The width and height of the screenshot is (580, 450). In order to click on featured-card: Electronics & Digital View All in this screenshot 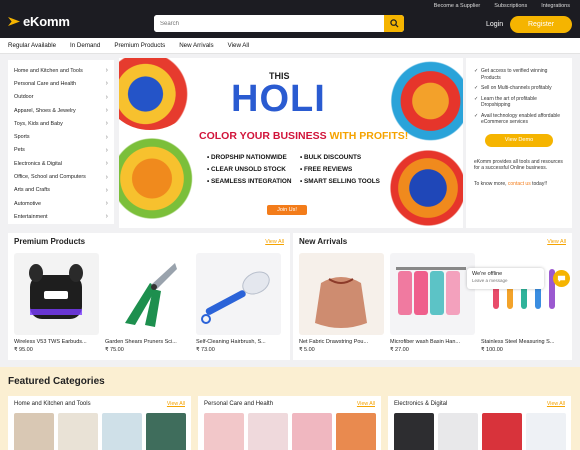, I will do `click(479, 423)`.